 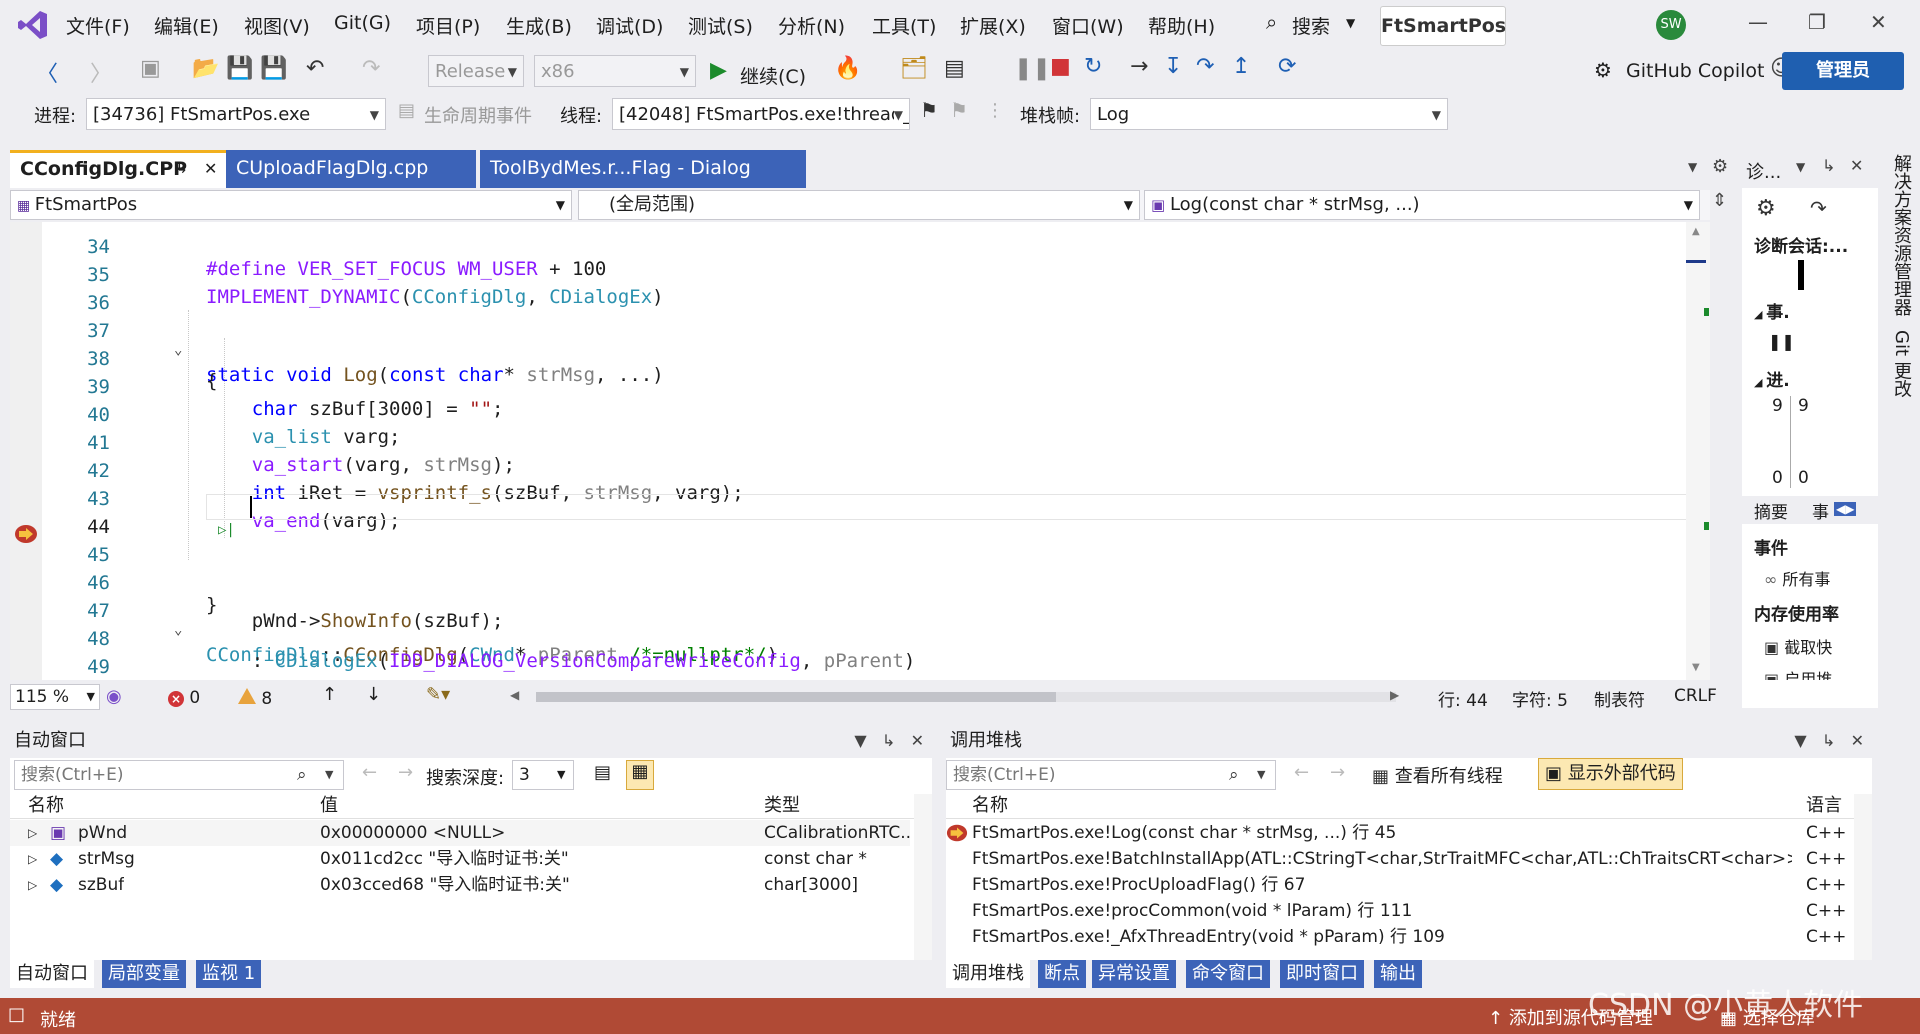 What do you see at coordinates (1758, 22) in the screenshot?
I see `minimize-icon: —` at bounding box center [1758, 22].